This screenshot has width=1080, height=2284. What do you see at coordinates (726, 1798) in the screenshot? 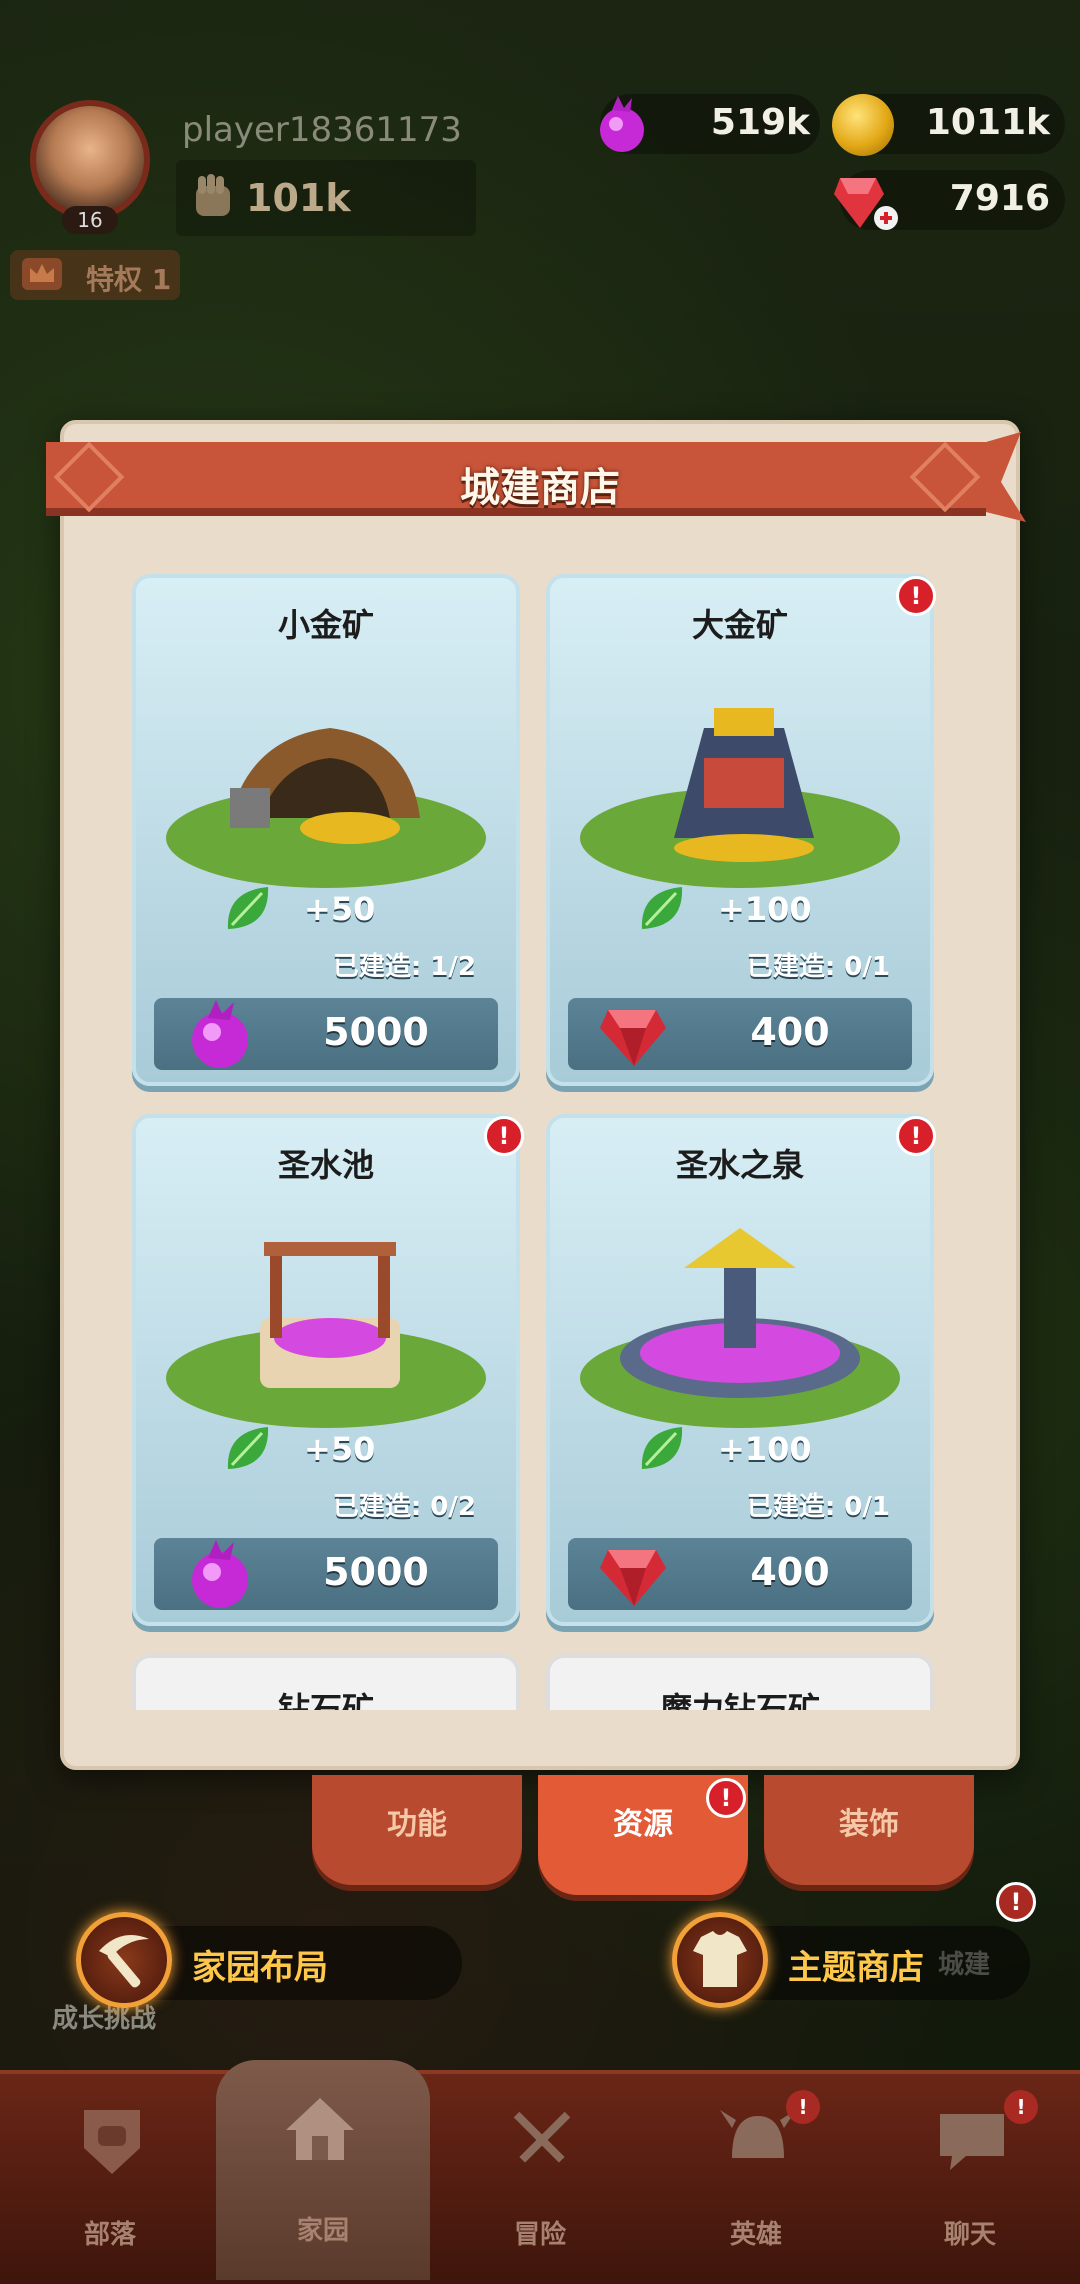
I see `tab-alert-badge: !` at bounding box center [726, 1798].